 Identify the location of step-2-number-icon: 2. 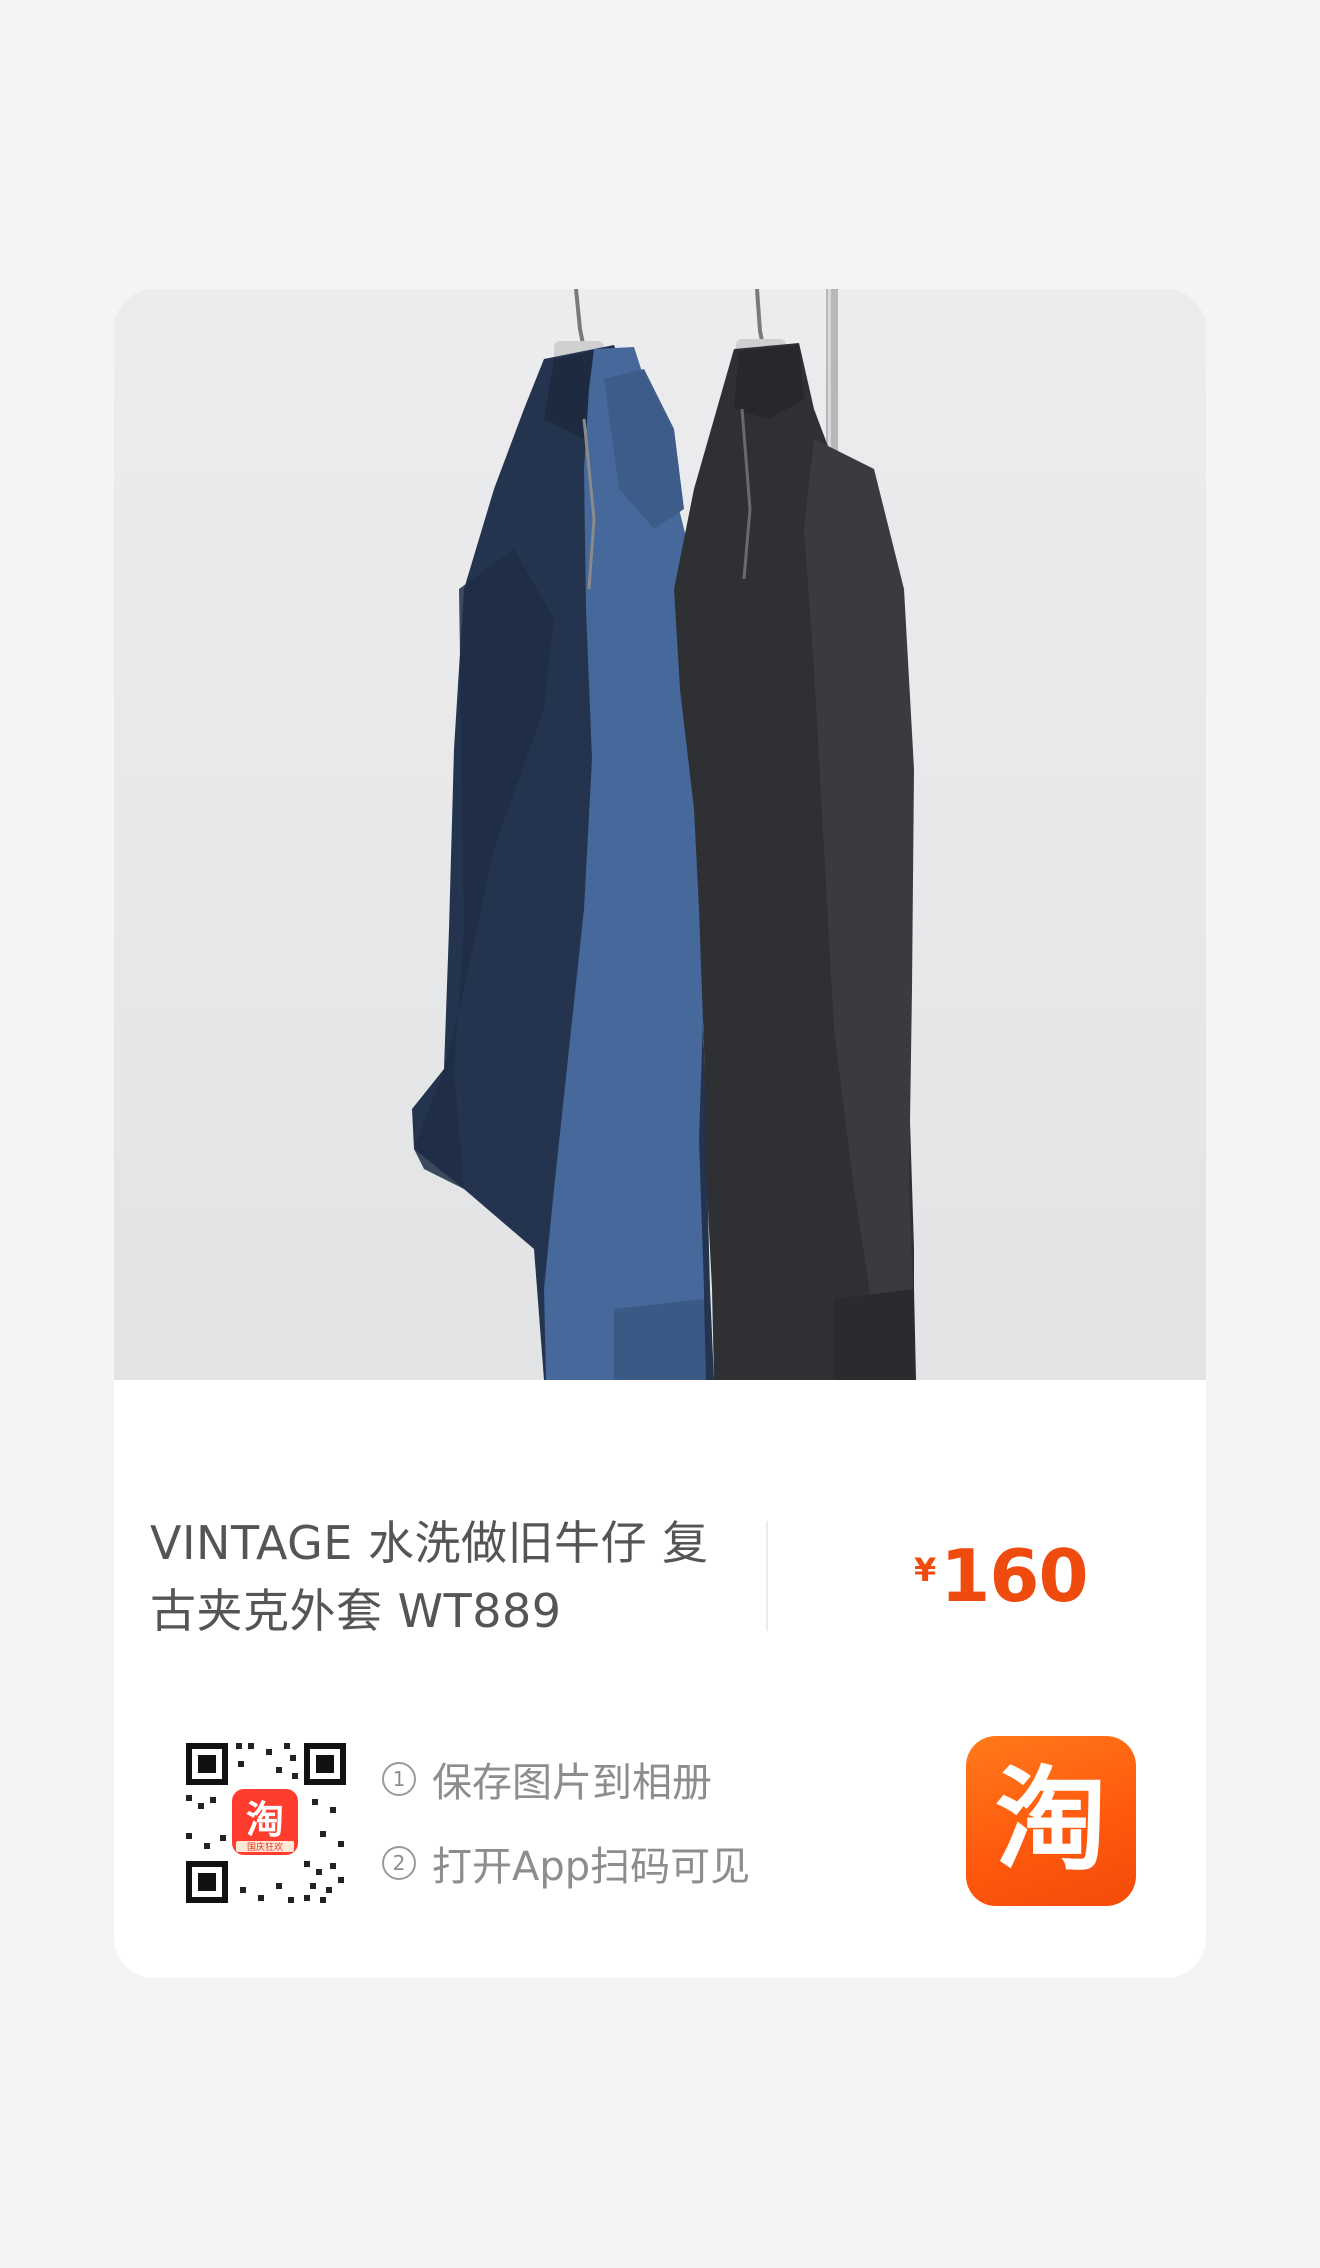
(399, 1863).